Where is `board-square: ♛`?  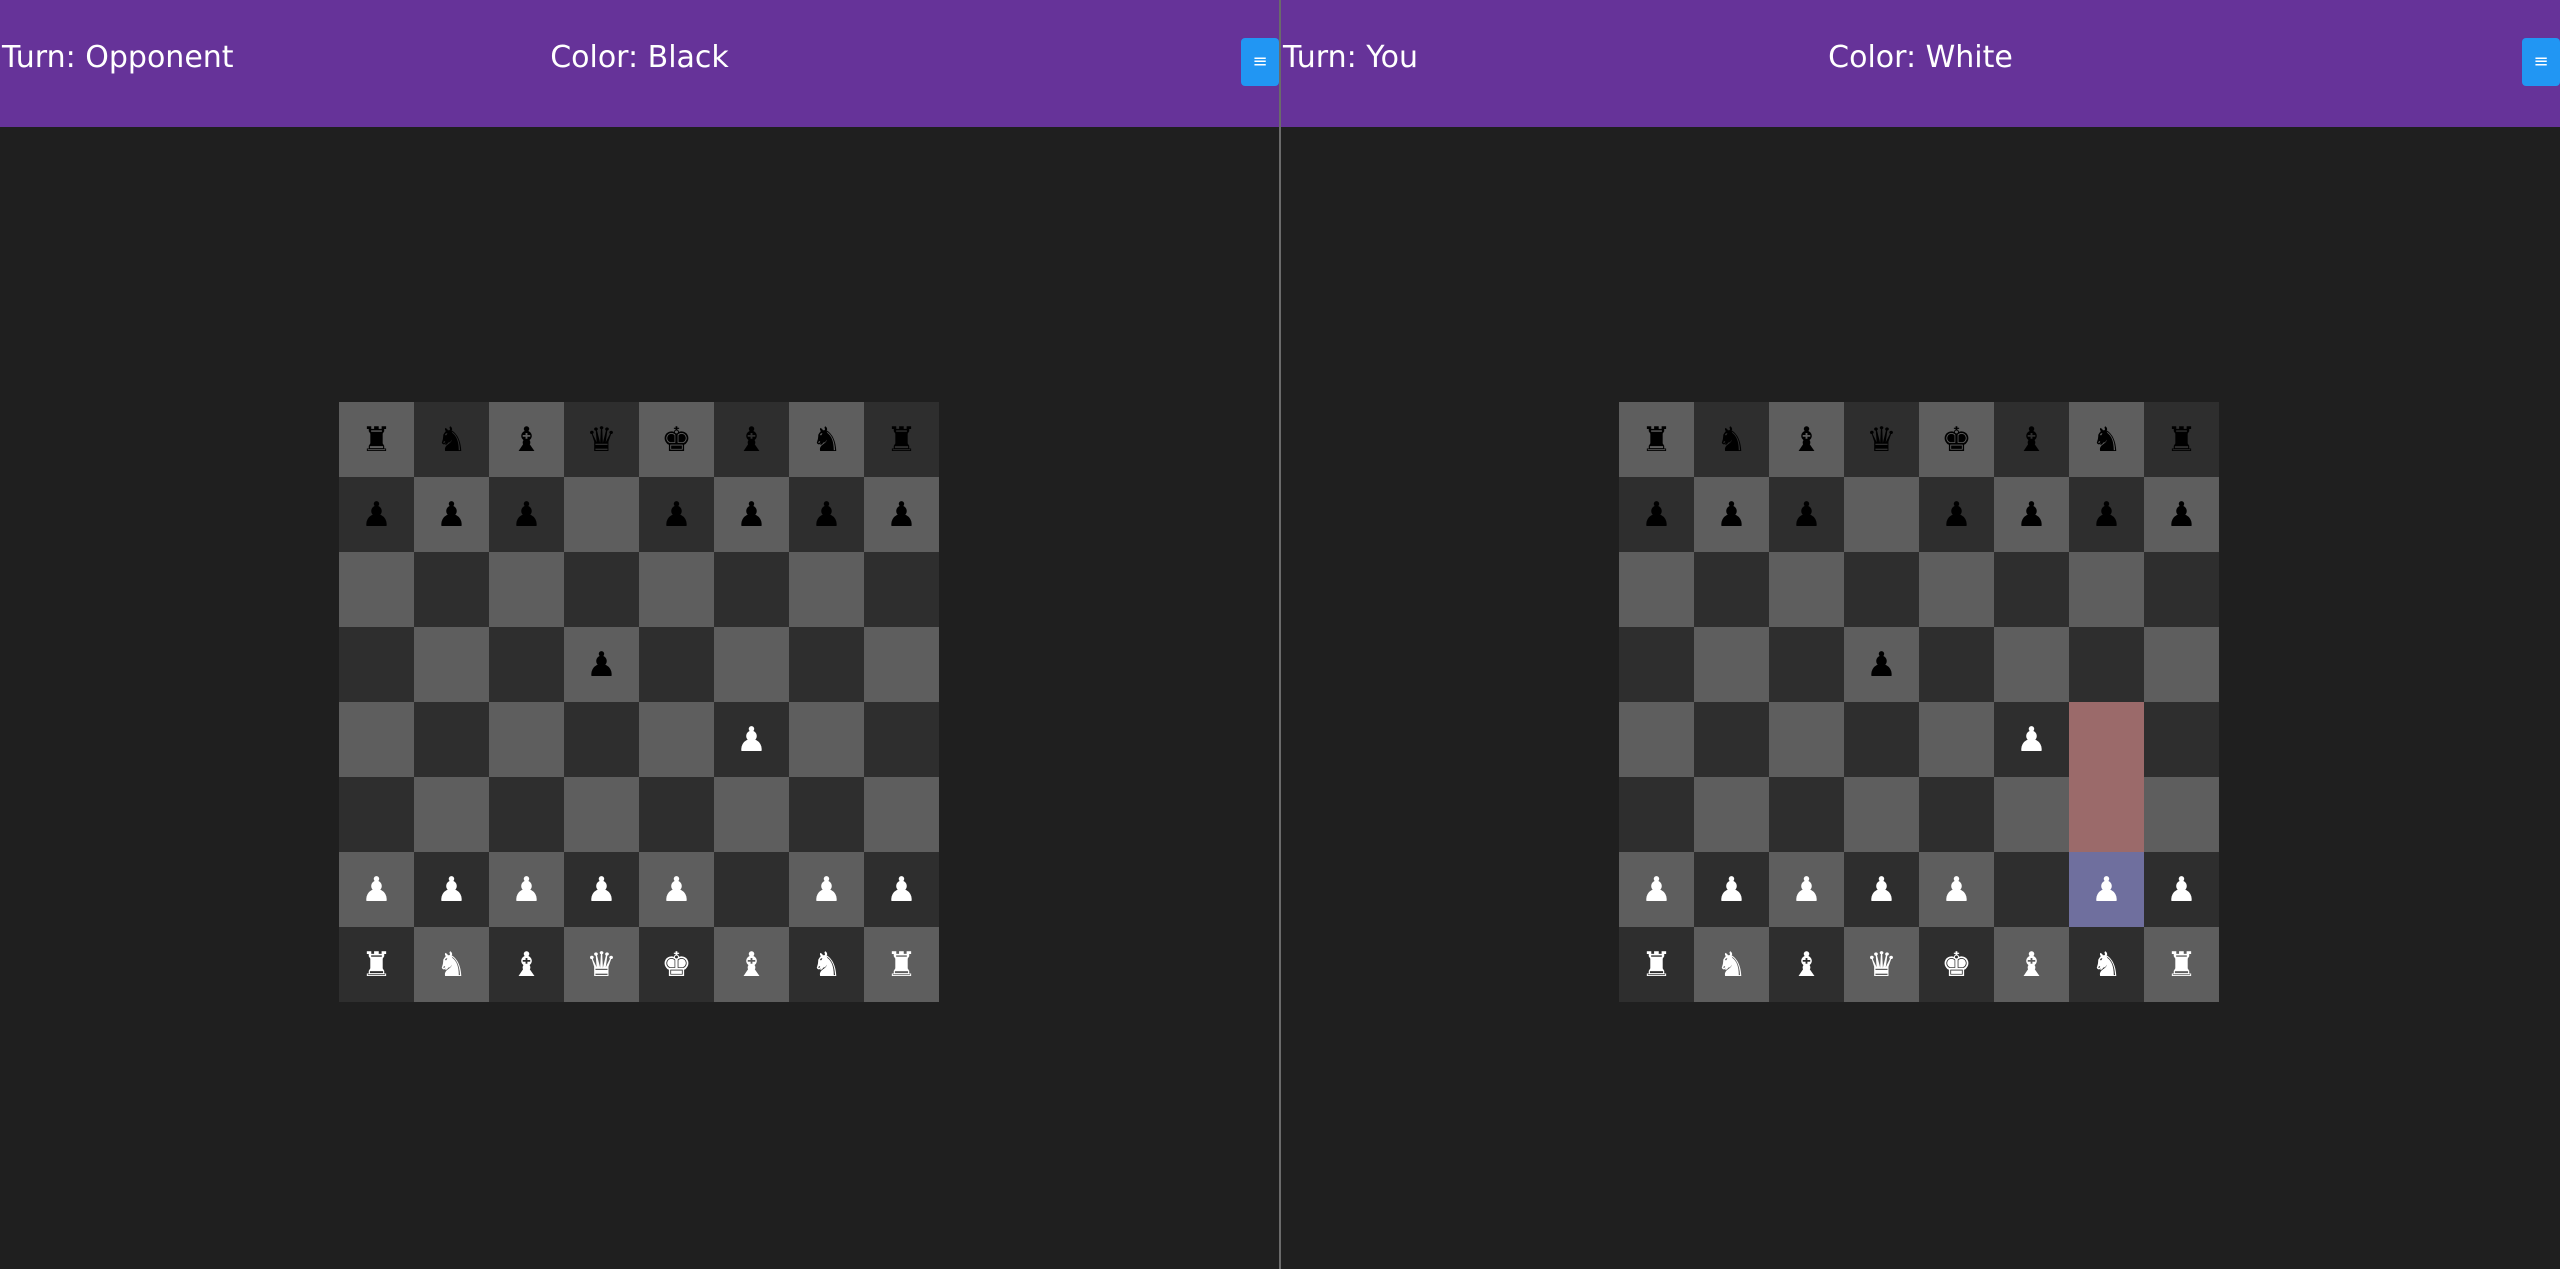
board-square: ♛ is located at coordinates (1881, 439).